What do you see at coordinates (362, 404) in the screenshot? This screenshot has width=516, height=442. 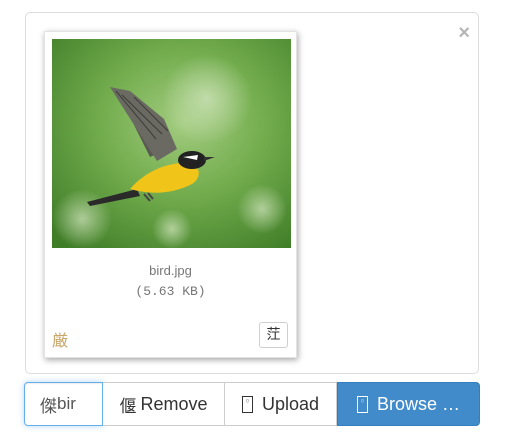 I see `folder-open-icon: ▯` at bounding box center [362, 404].